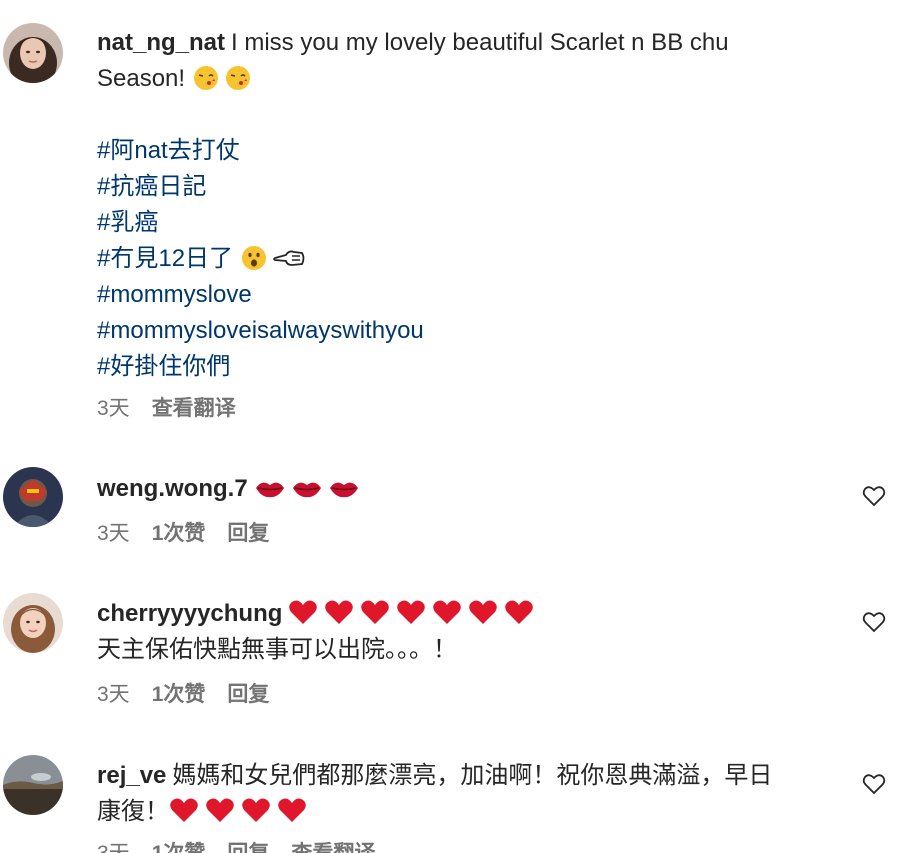 The width and height of the screenshot is (900, 853). What do you see at coordinates (133, 811) in the screenshot?
I see `comment-text-2: 康復！` at bounding box center [133, 811].